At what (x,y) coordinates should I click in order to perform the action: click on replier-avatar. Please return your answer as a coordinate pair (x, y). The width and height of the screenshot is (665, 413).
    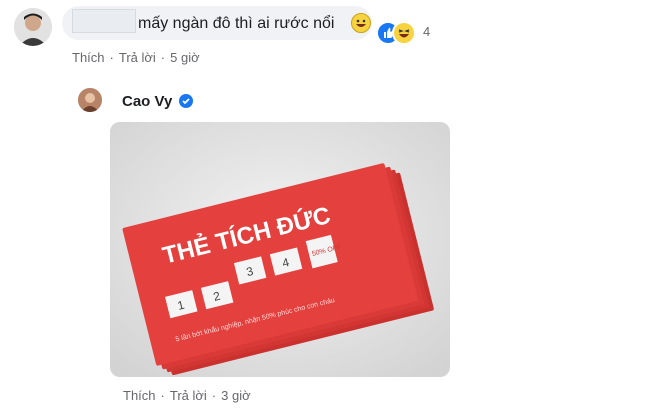
    Looking at the image, I should click on (90, 100).